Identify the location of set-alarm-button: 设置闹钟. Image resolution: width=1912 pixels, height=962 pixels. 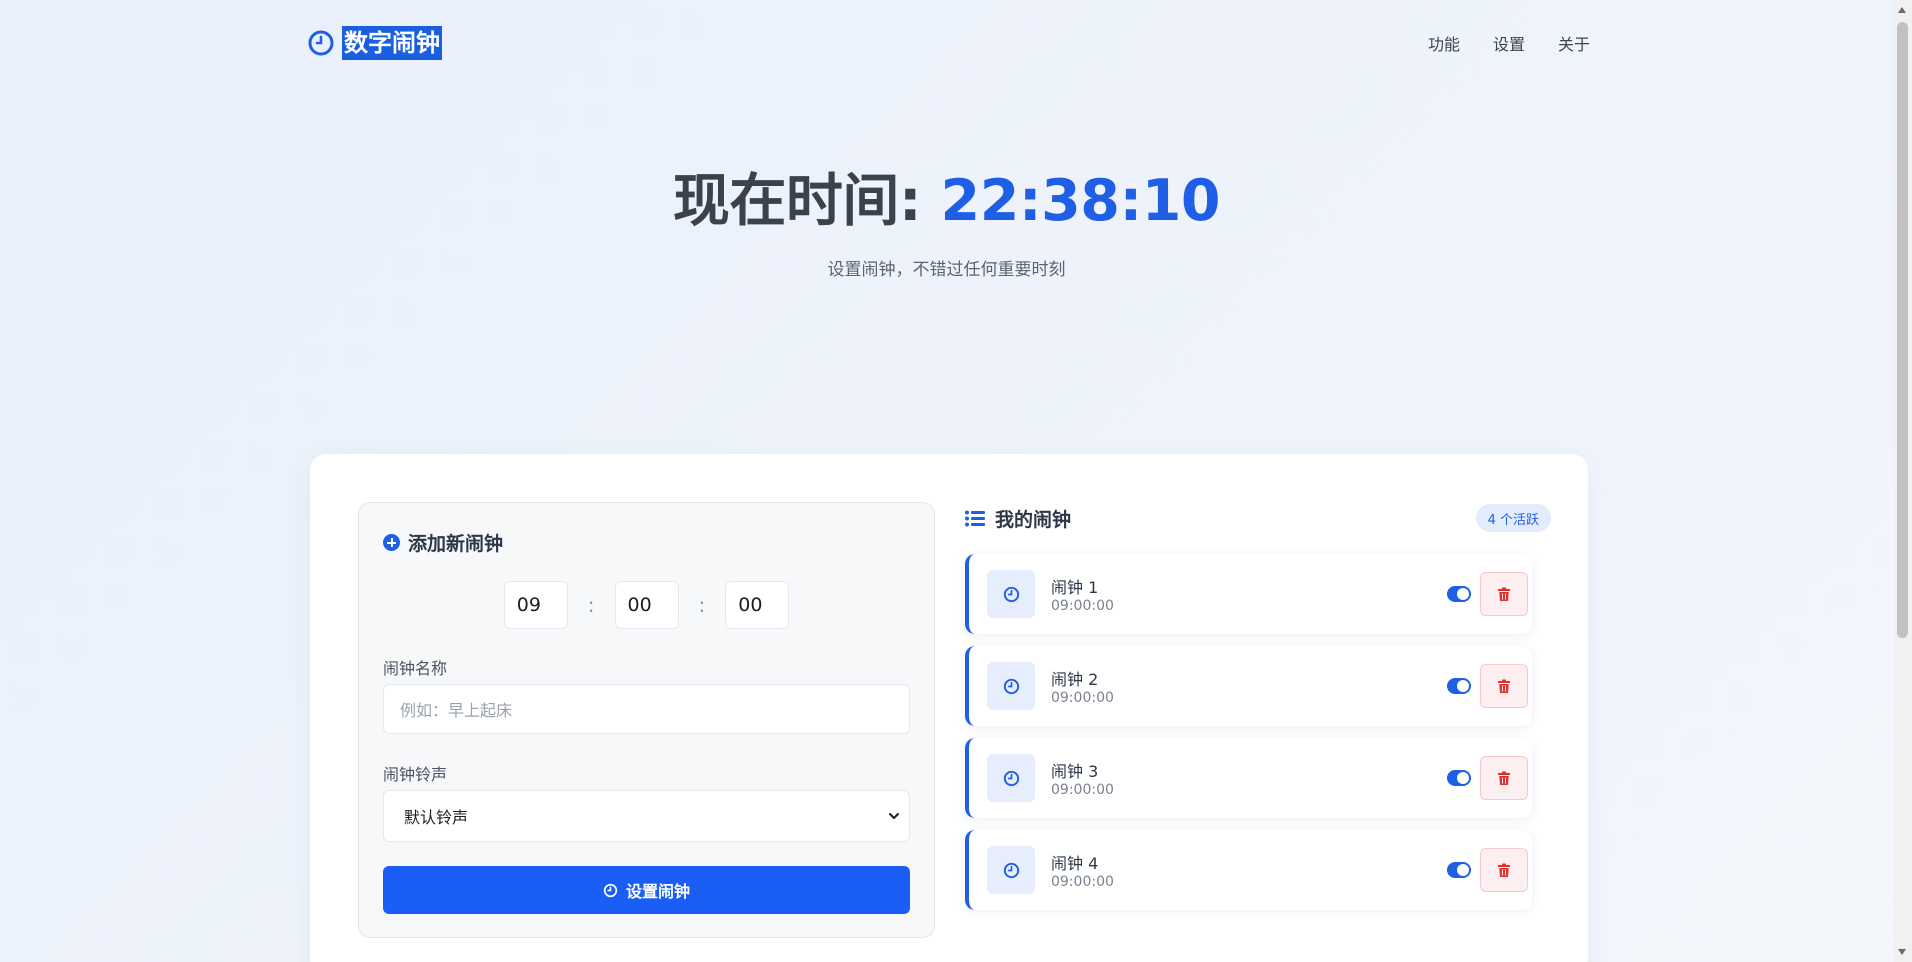
(646, 890).